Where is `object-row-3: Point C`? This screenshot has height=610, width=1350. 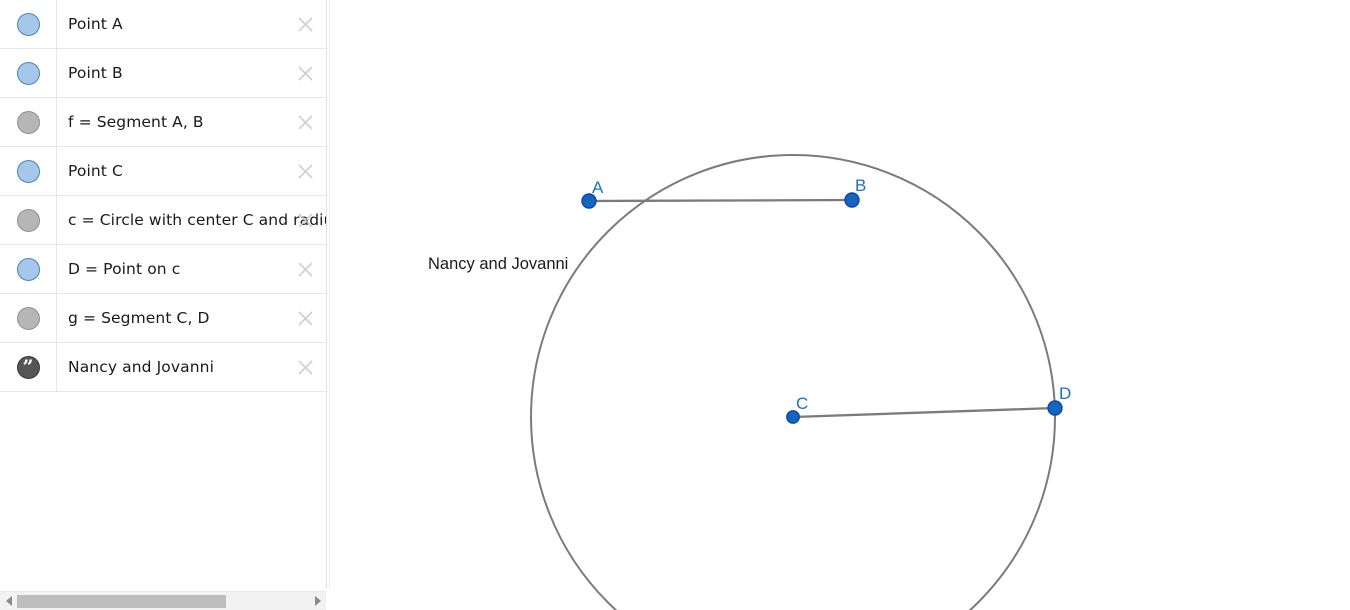 object-row-3: Point C is located at coordinates (163, 171).